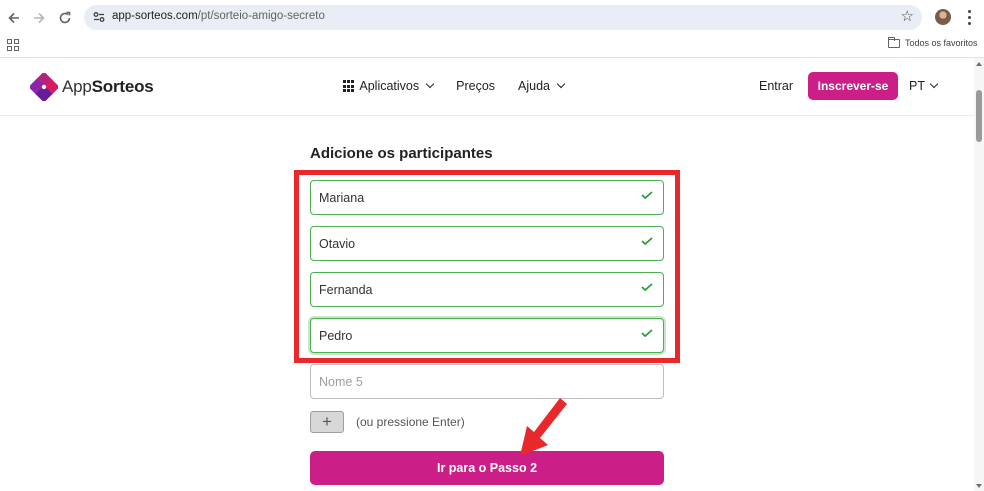 This screenshot has width=984, height=491. Describe the element at coordinates (14, 18) in the screenshot. I see `back-arrow-icon` at that location.